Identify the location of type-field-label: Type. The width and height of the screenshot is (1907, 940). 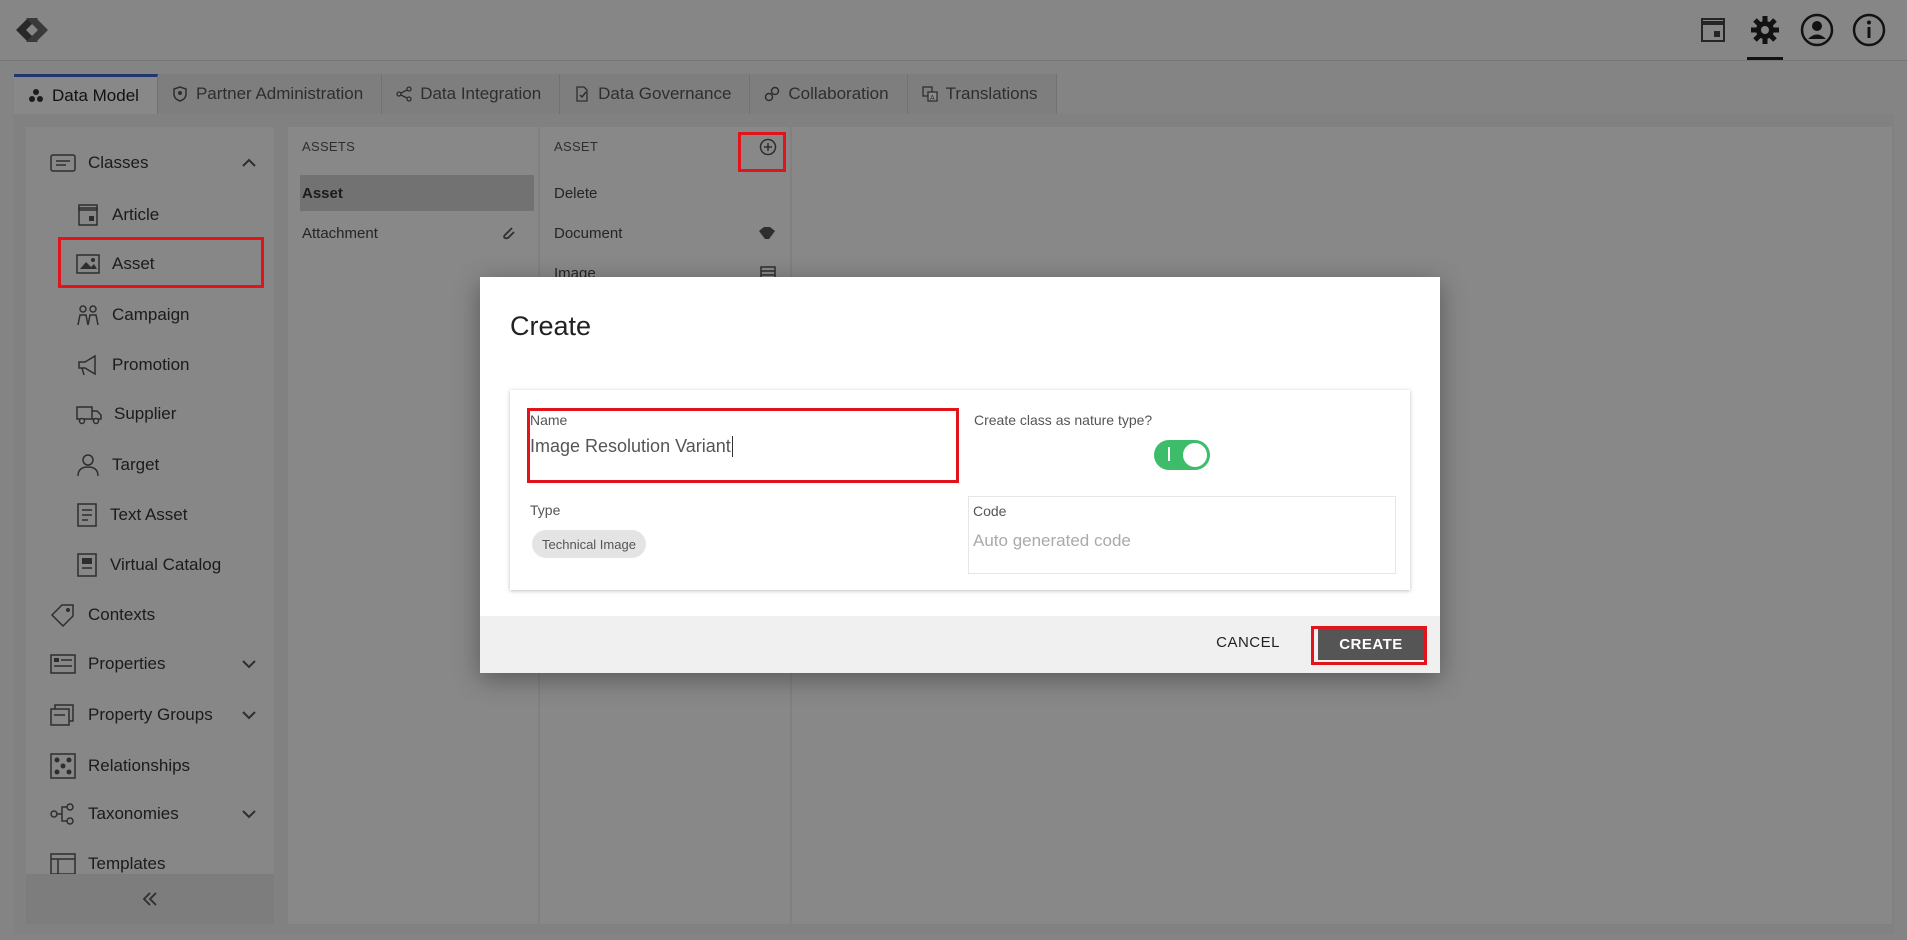
(545, 510).